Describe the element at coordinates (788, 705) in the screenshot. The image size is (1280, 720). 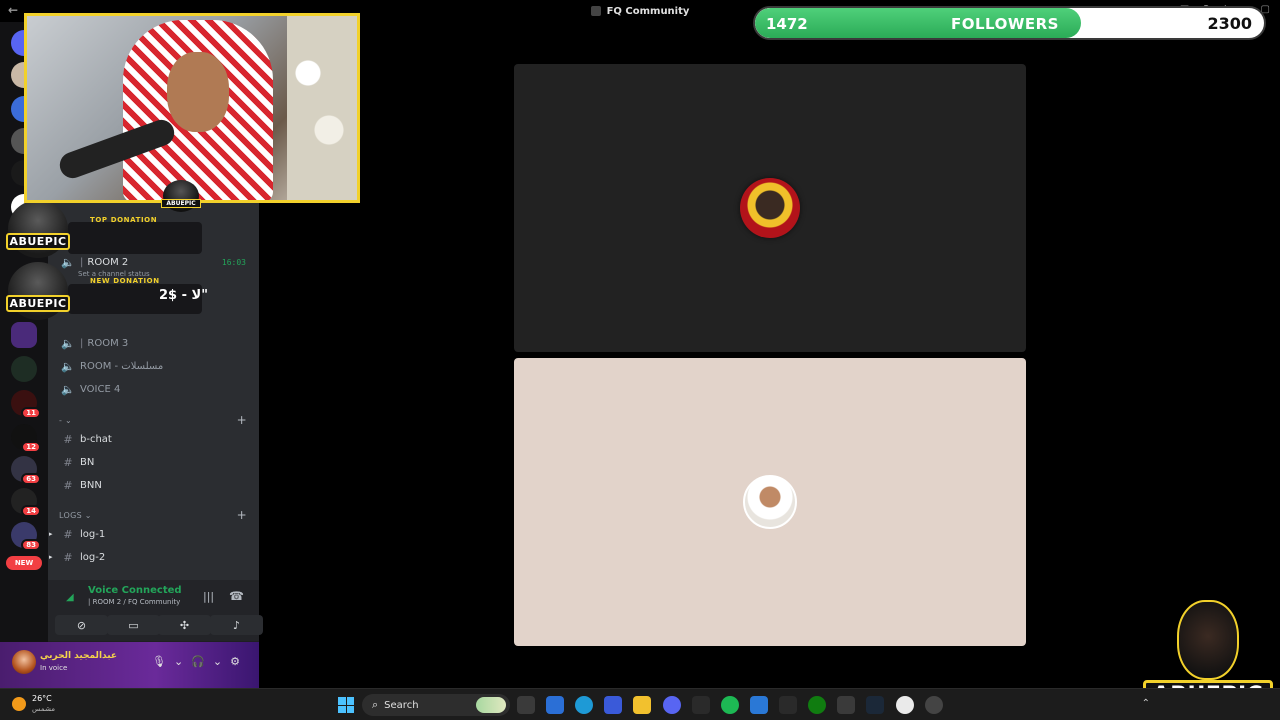
I see `capcut-icon` at that location.